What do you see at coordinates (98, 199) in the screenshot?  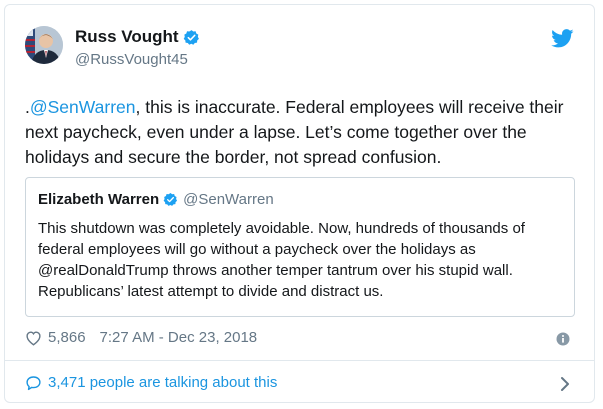 I see `quoted-author-name: Elizabeth Warren` at bounding box center [98, 199].